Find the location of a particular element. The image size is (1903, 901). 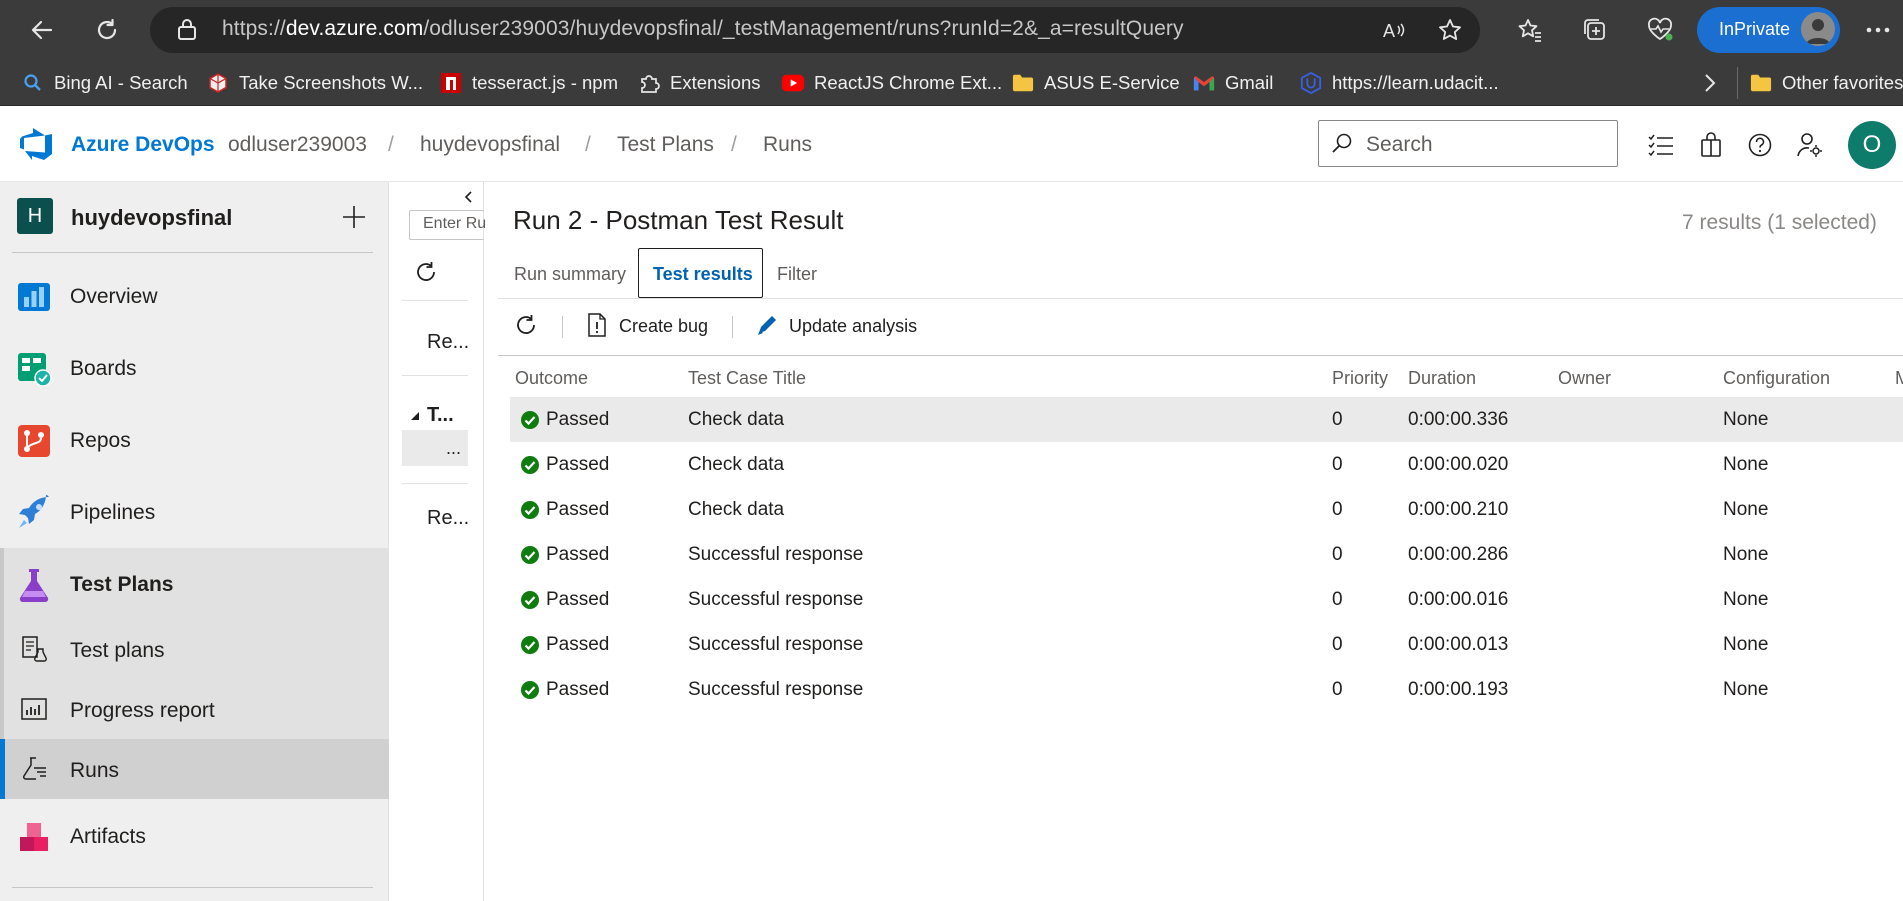

column-header-title: Test Case Title is located at coordinates (747, 378).